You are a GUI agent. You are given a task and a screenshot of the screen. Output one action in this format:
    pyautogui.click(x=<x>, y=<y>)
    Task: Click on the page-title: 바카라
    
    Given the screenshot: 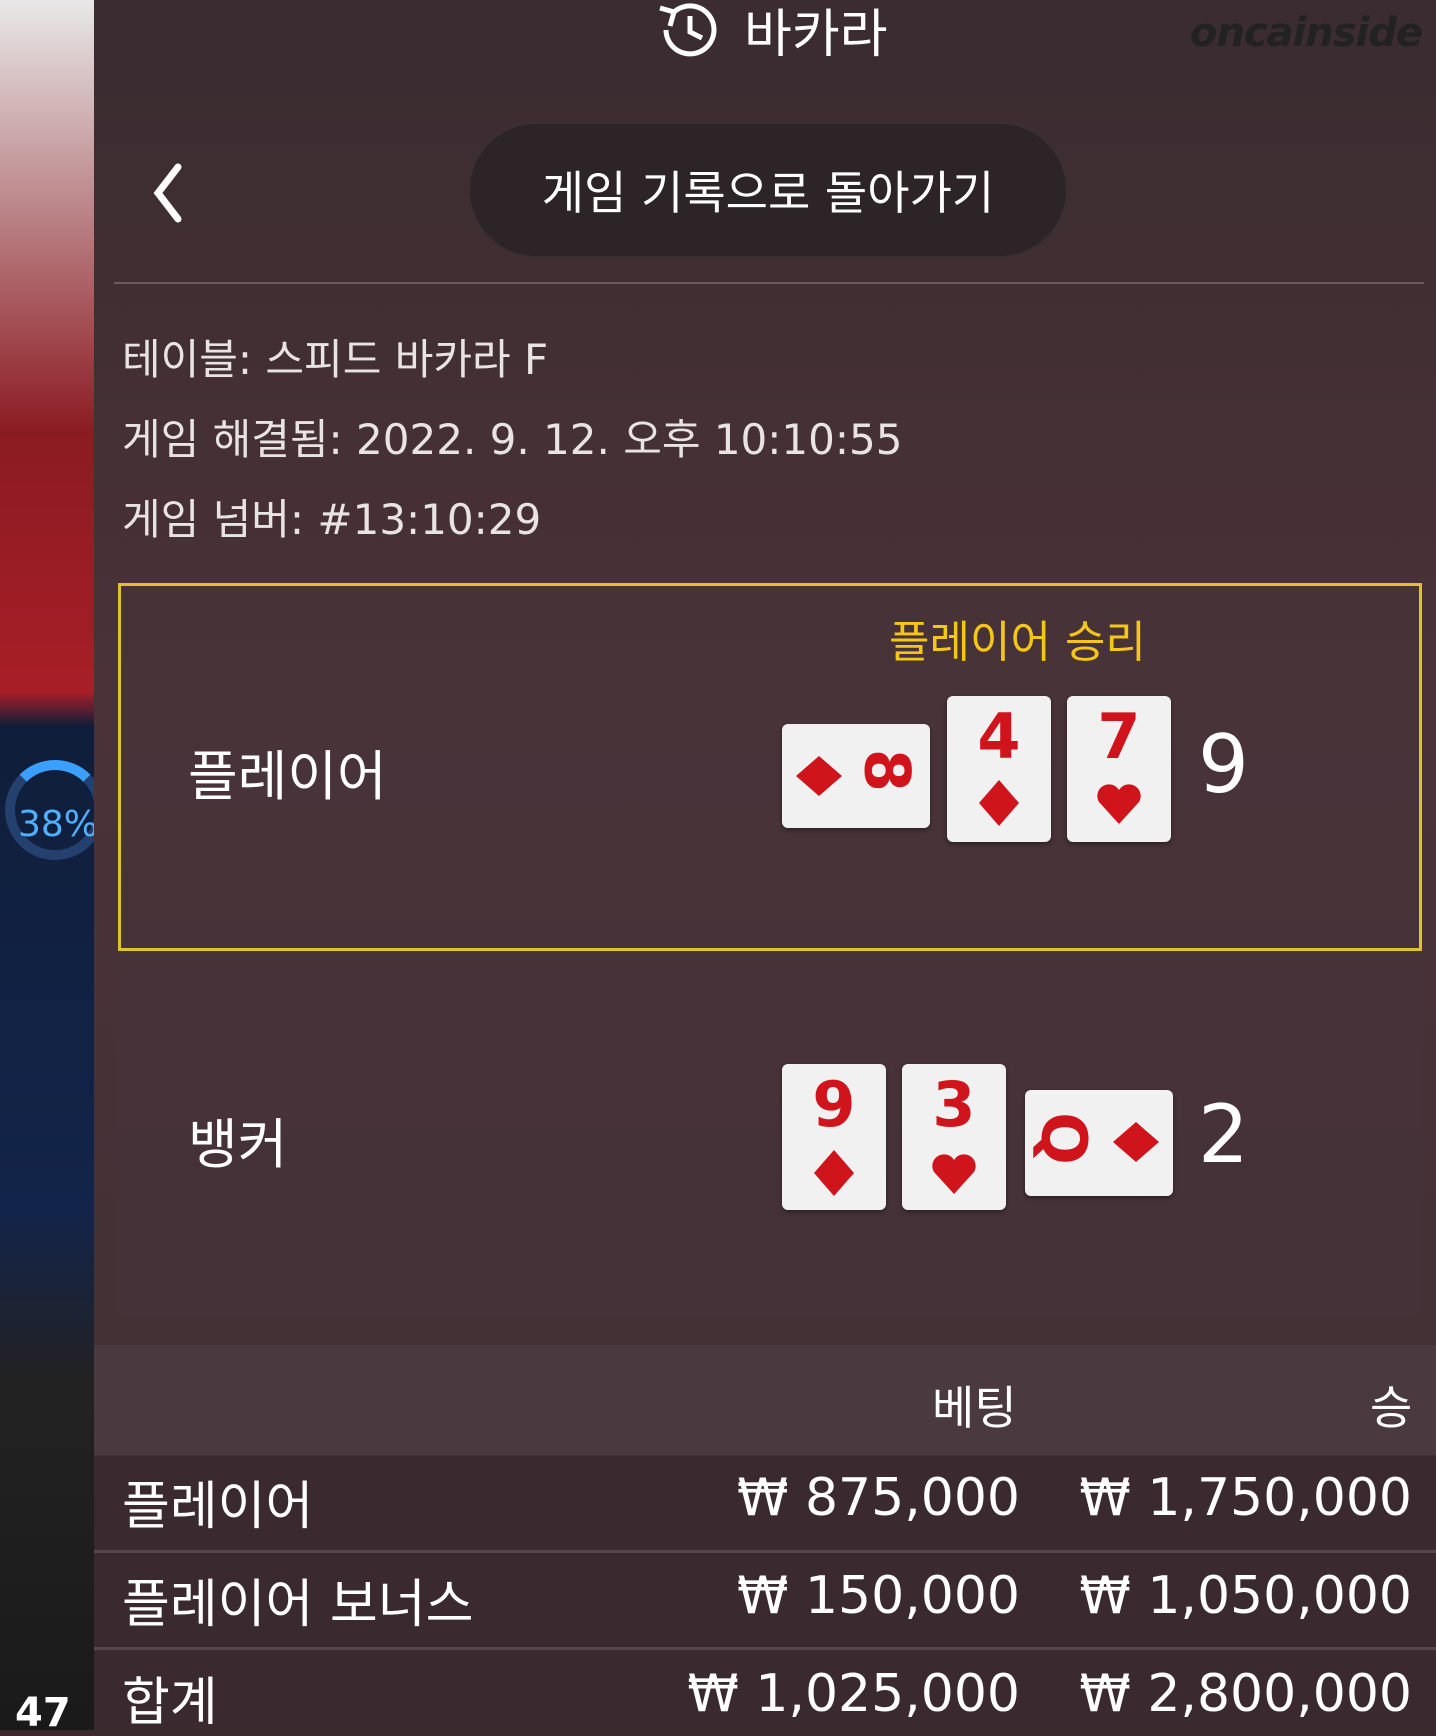 What is the action you would take?
    pyautogui.click(x=816, y=35)
    